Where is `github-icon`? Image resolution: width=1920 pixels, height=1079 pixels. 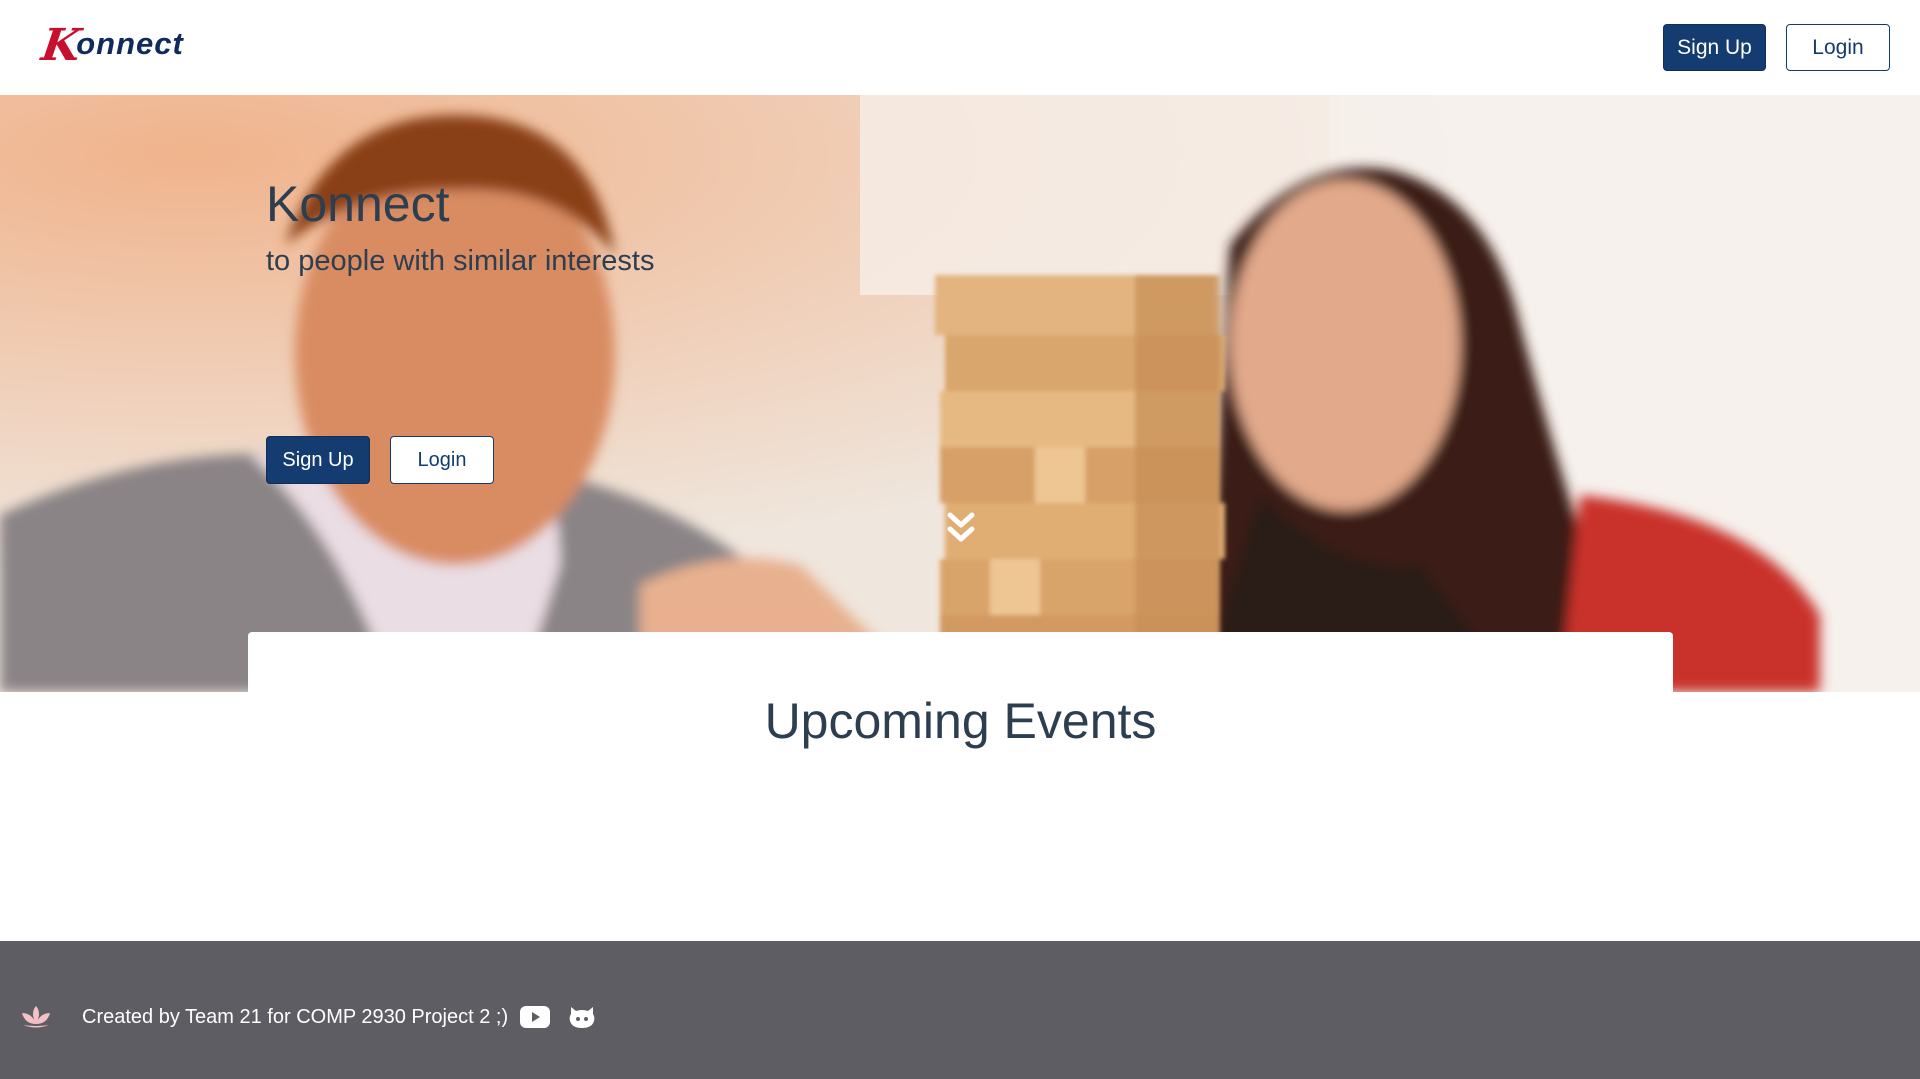
github-icon is located at coordinates (582, 1017).